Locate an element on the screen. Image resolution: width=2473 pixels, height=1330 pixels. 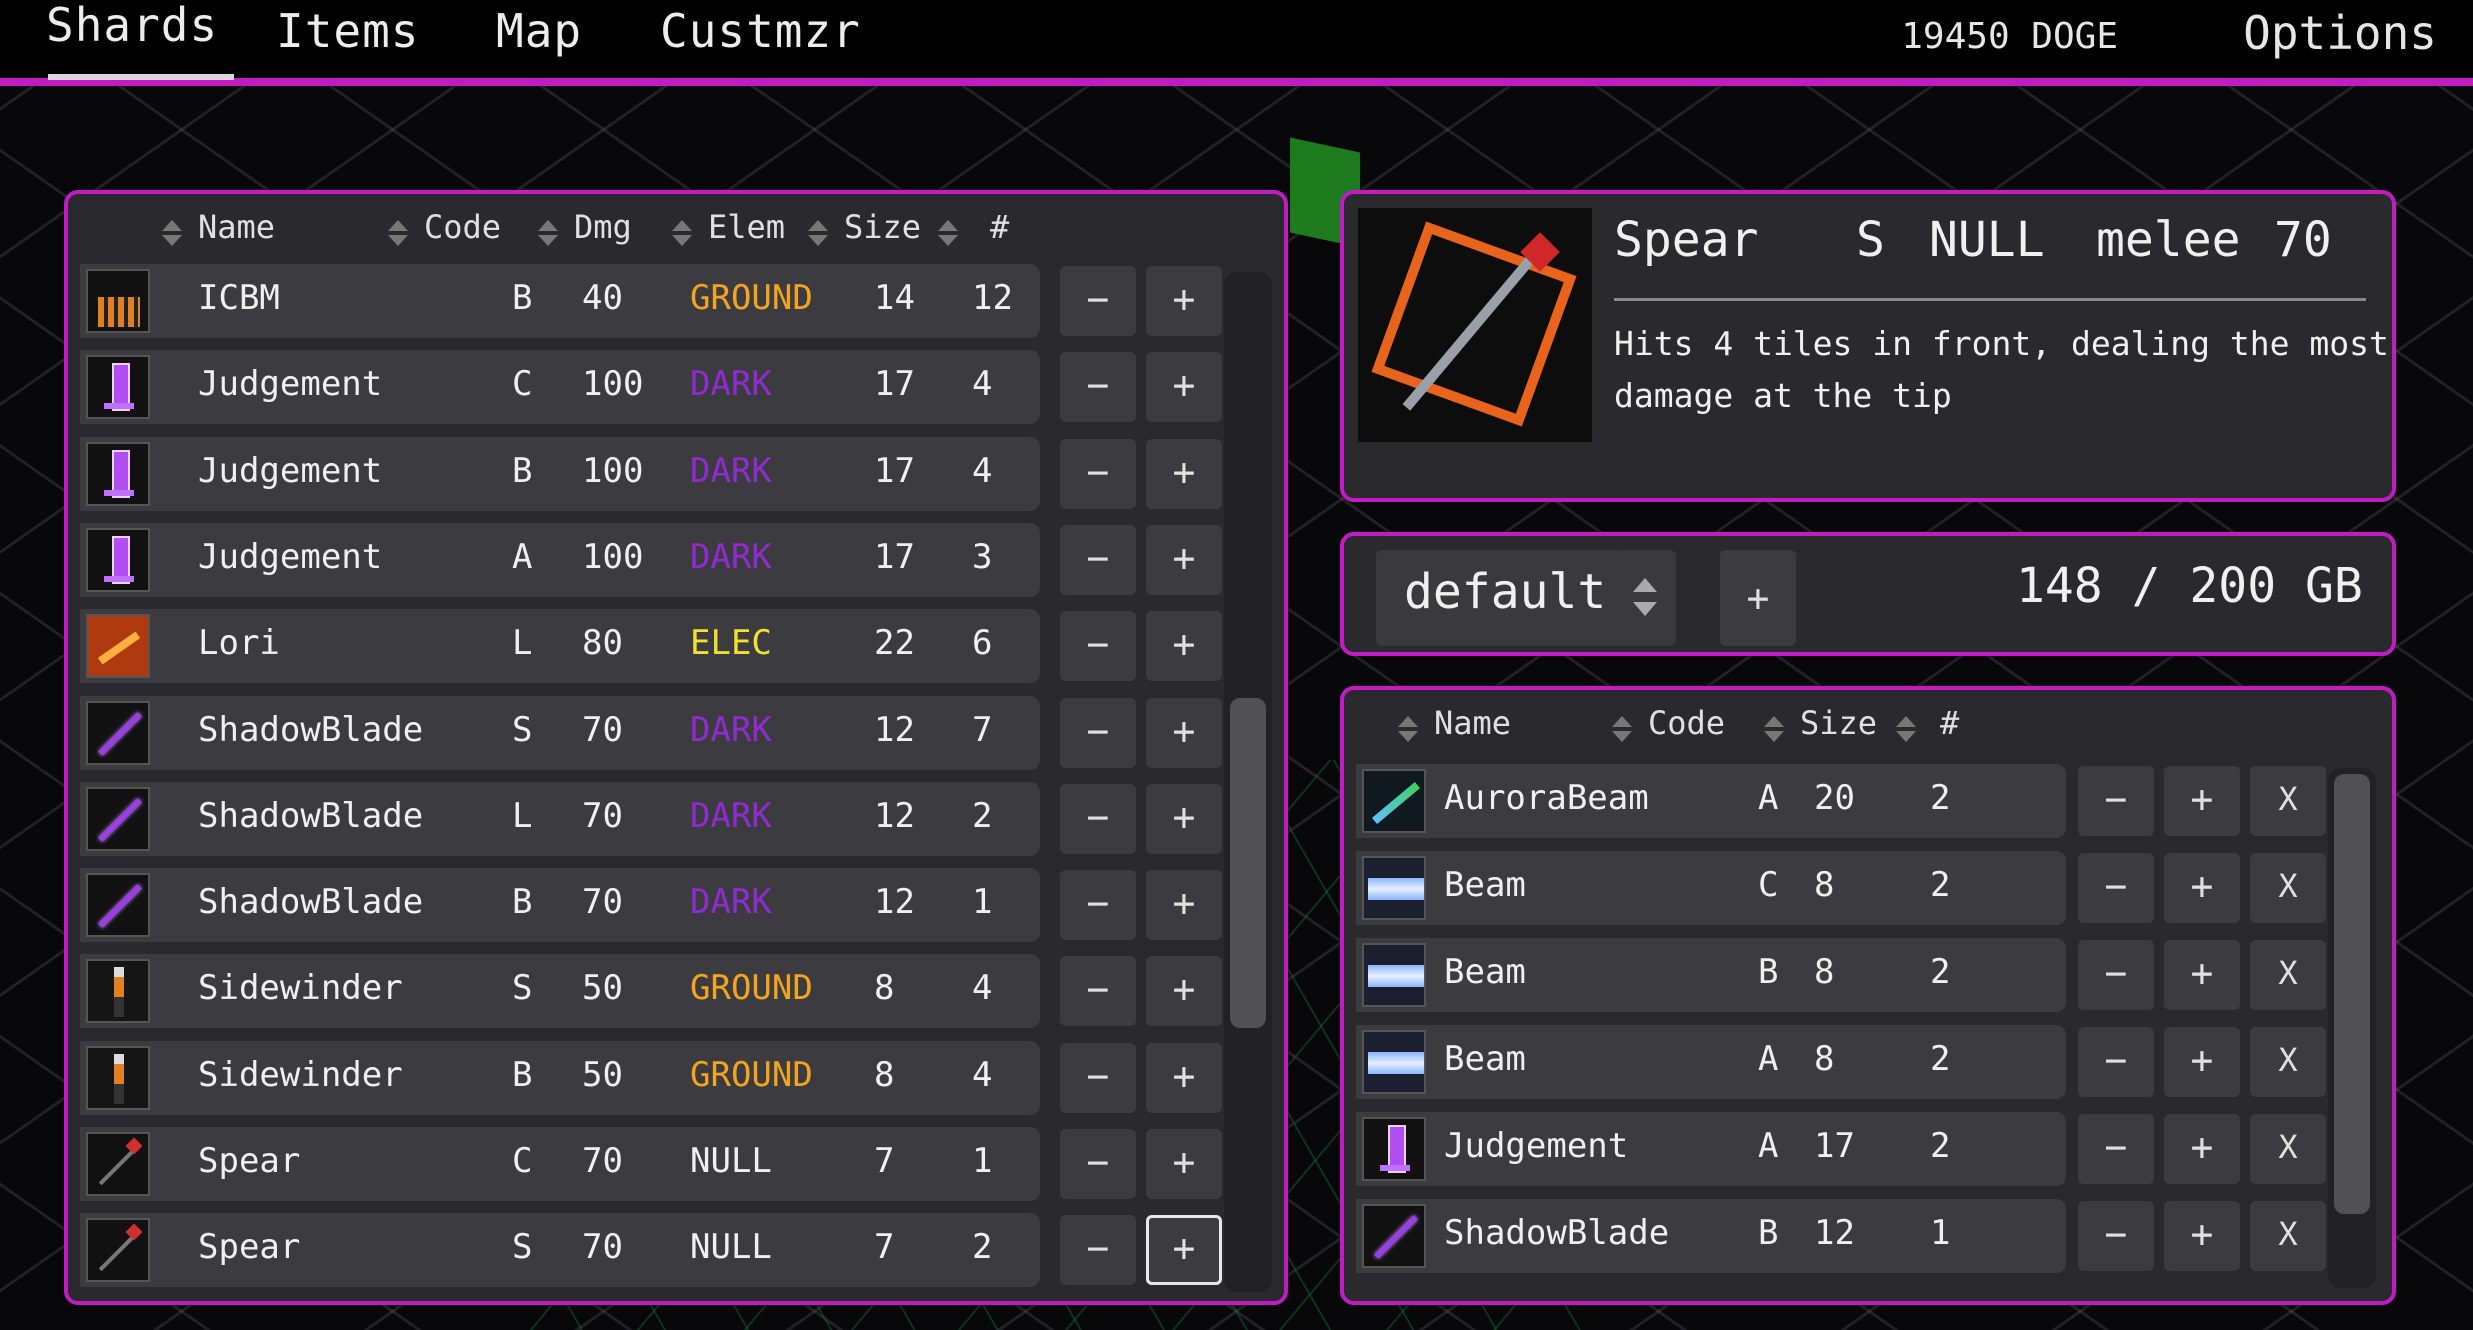
column-header-5: # is located at coordinates (999, 227).